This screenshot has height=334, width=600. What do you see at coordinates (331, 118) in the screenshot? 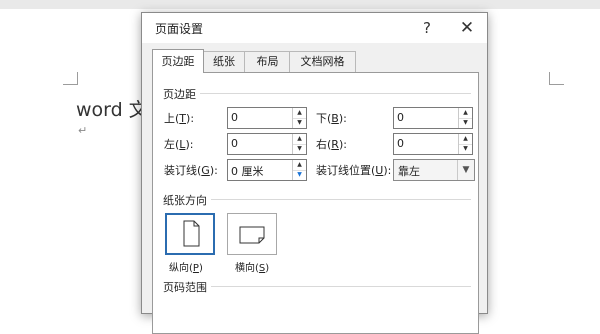
I see `bottom-margin-label: 下(B):` at bounding box center [331, 118].